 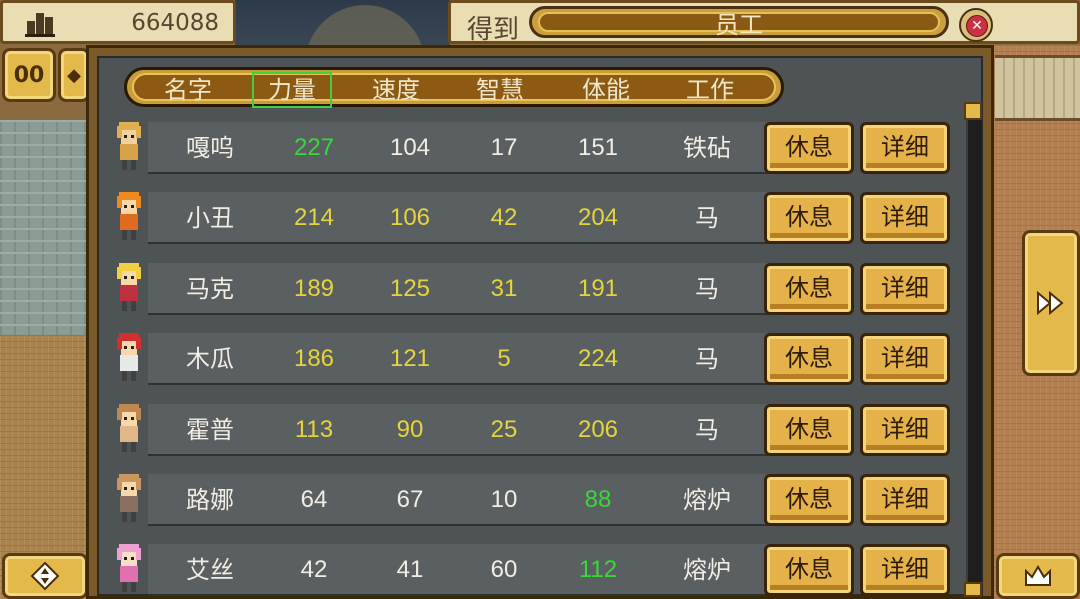 I want to click on employee-name: 马克, so click(x=210, y=289).